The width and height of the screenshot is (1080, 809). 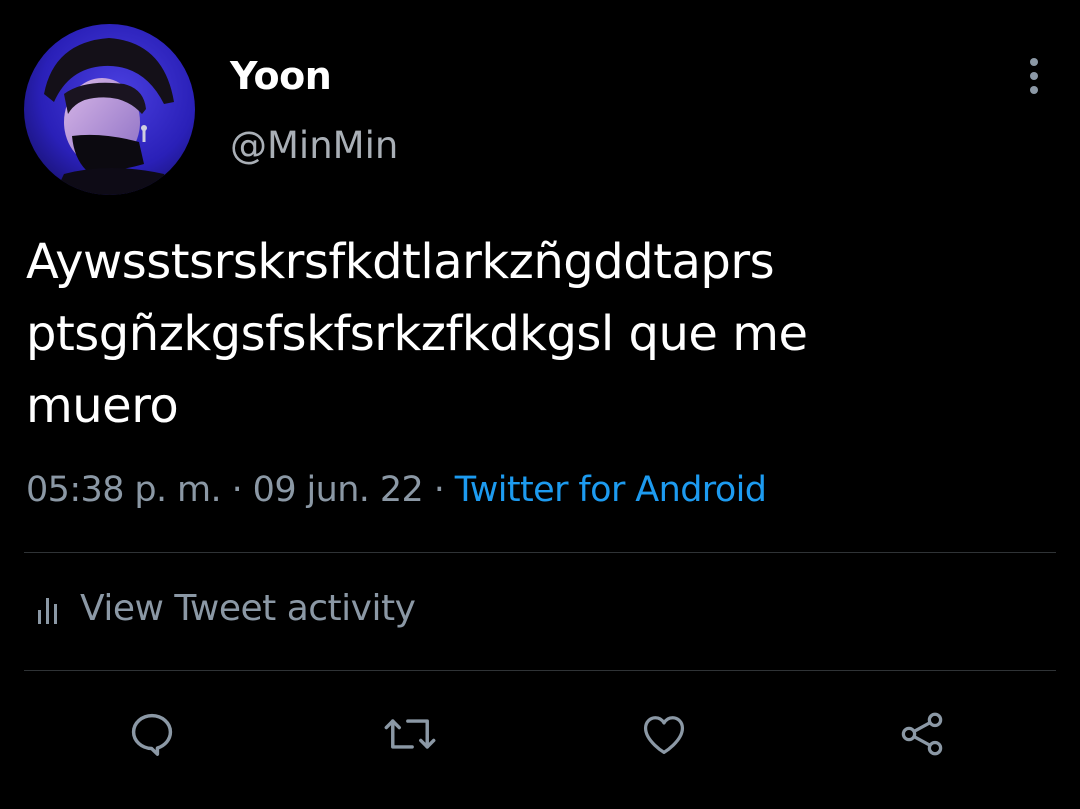 What do you see at coordinates (248, 608) in the screenshot?
I see `view-tweet-activity-label: View Tweet activity` at bounding box center [248, 608].